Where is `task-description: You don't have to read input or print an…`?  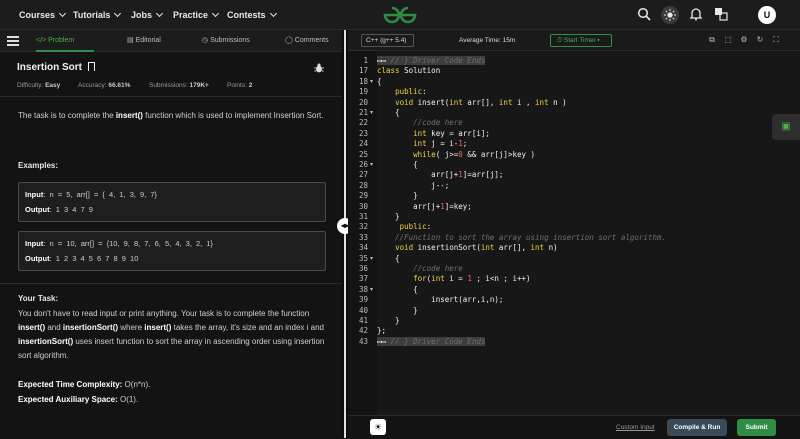
task-description: You don't have to read input or print an… is located at coordinates (174, 335).